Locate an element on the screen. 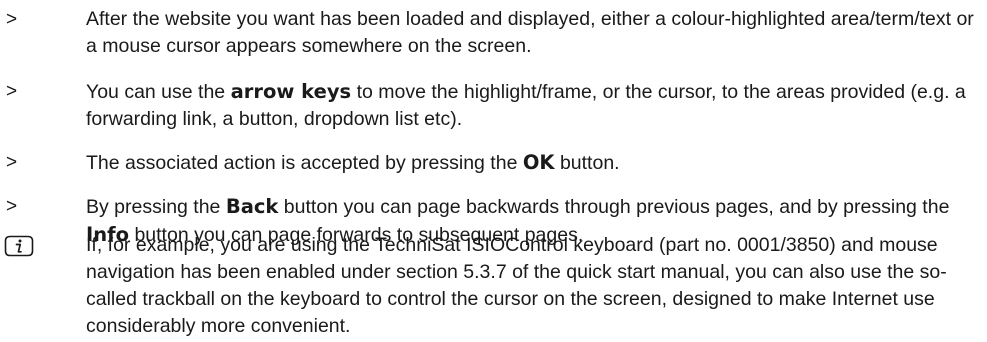  emphasis-back: Back is located at coordinates (252, 206).